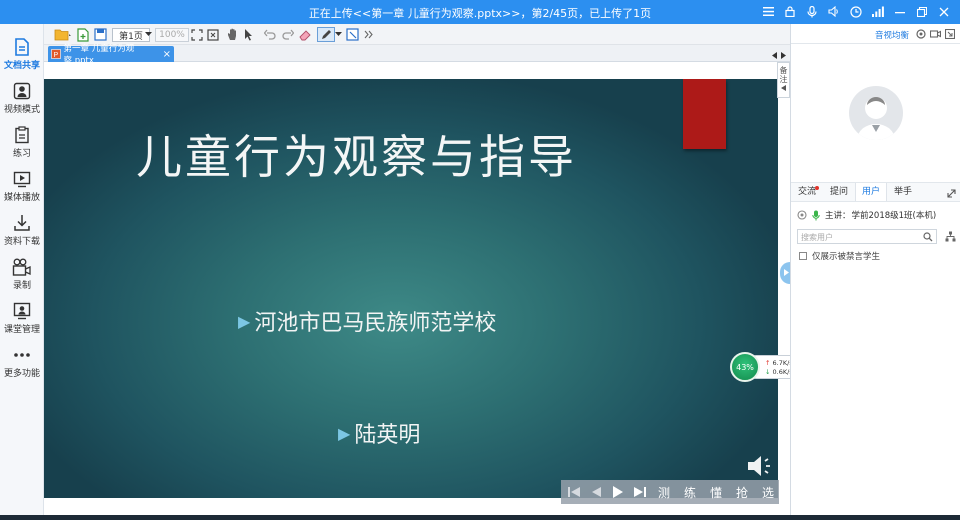  I want to click on tab-users: 用户, so click(871, 192).